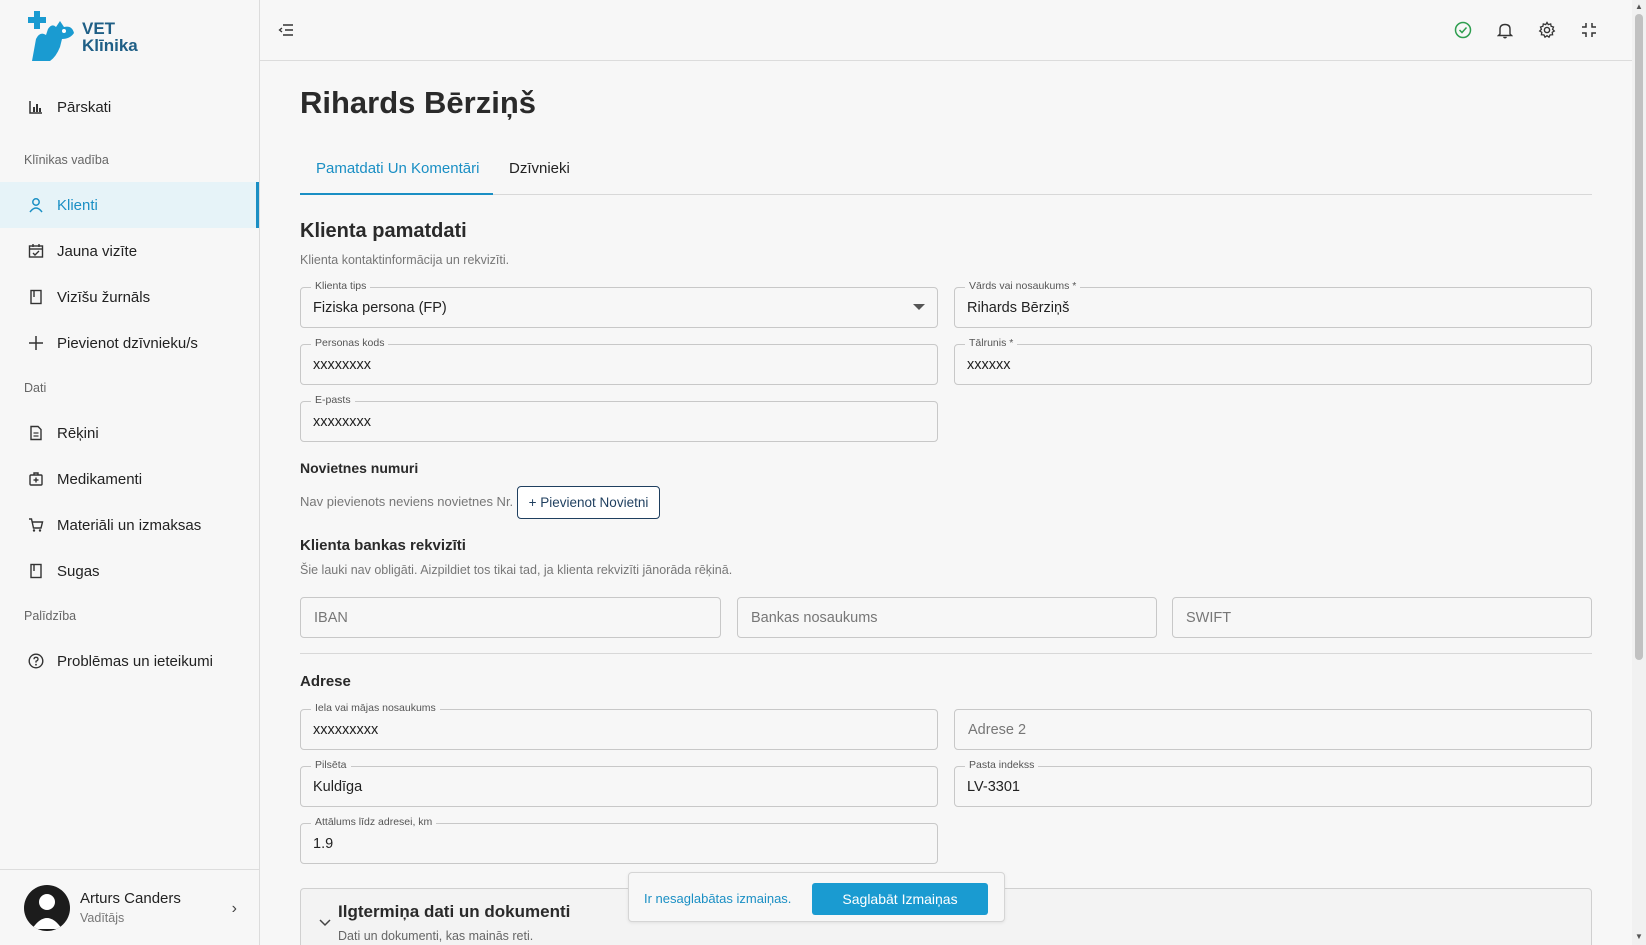  Describe the element at coordinates (396, 194) in the screenshot. I see `active-tab-indicator` at that location.